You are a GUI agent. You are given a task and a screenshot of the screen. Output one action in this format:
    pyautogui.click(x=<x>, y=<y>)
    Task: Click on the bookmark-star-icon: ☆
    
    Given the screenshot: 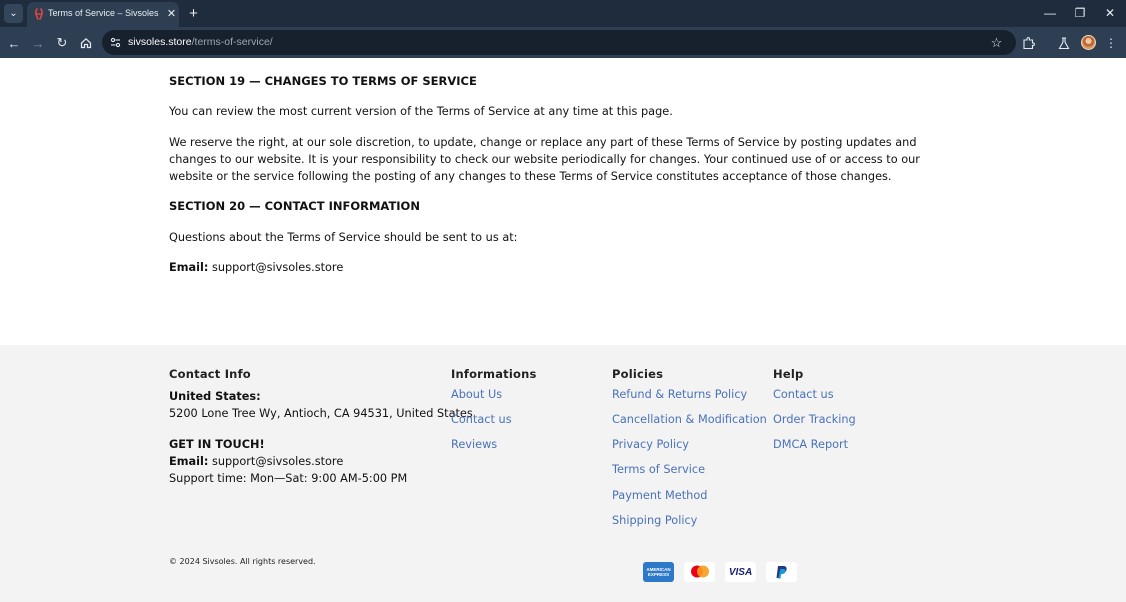 What is the action you would take?
    pyautogui.click(x=996, y=42)
    